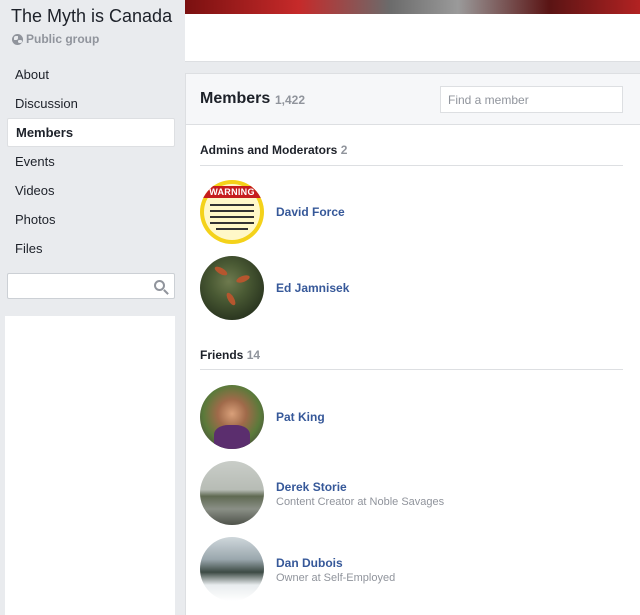 The height and width of the screenshot is (615, 640). I want to click on find-member-input, so click(531, 99).